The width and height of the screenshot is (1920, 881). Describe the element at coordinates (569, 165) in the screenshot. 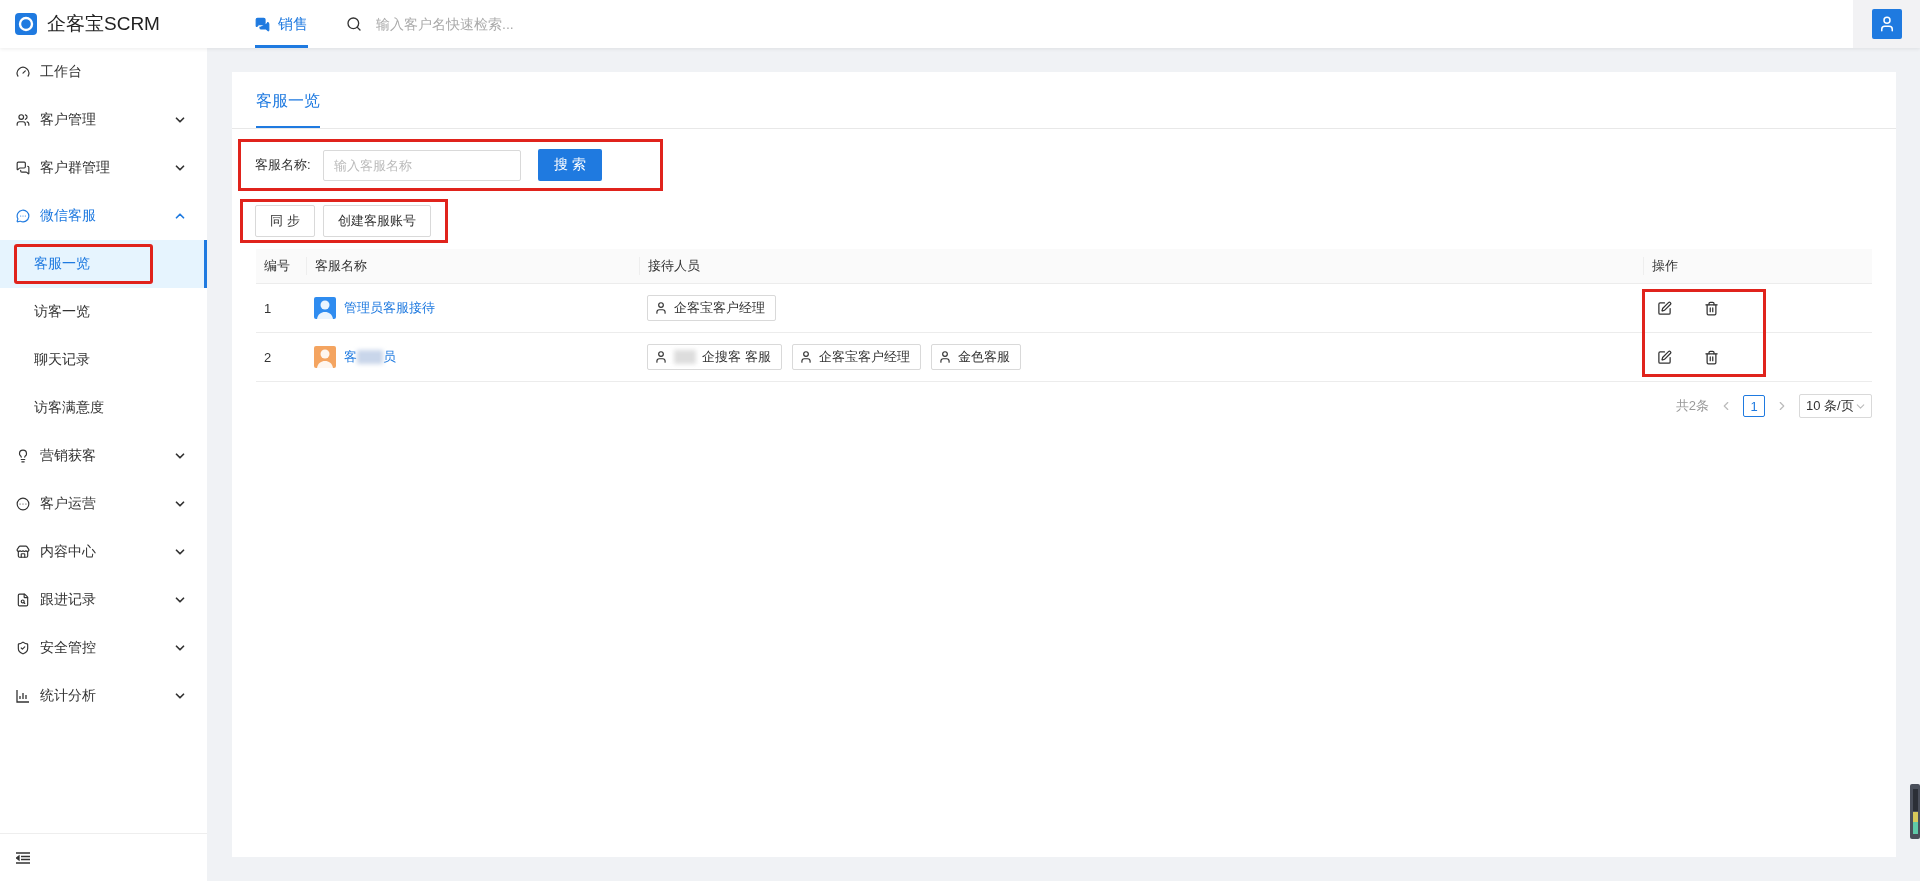

I see `search-button: 搜 索` at that location.